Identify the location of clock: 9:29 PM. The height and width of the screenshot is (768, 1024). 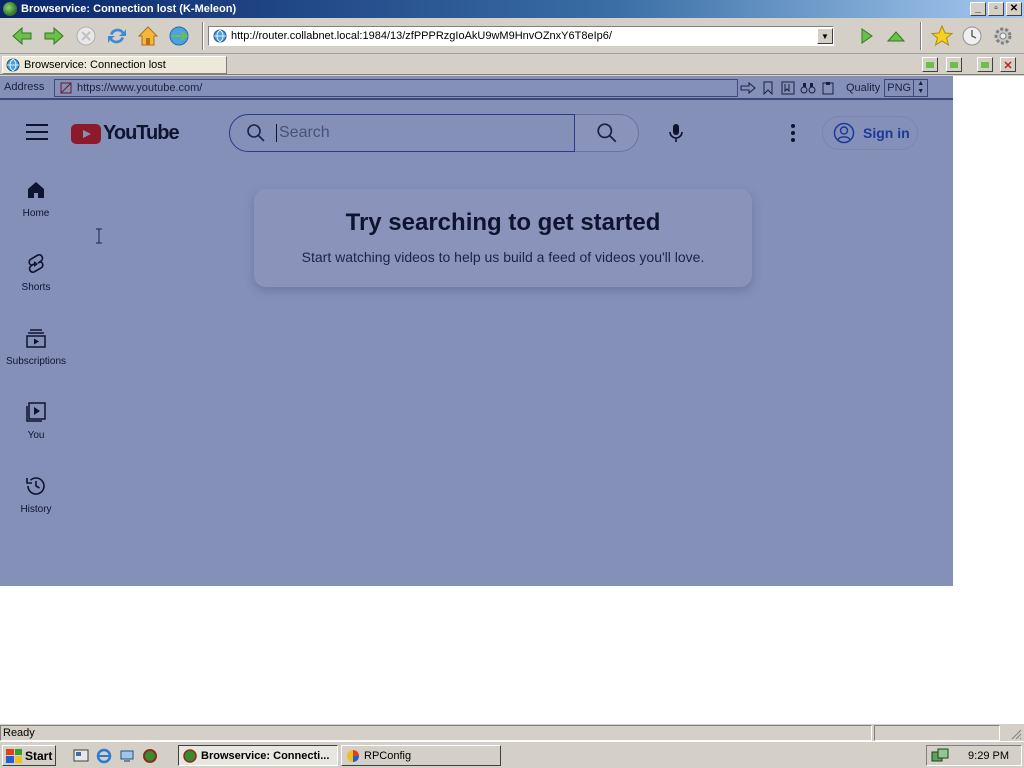
(988, 756).